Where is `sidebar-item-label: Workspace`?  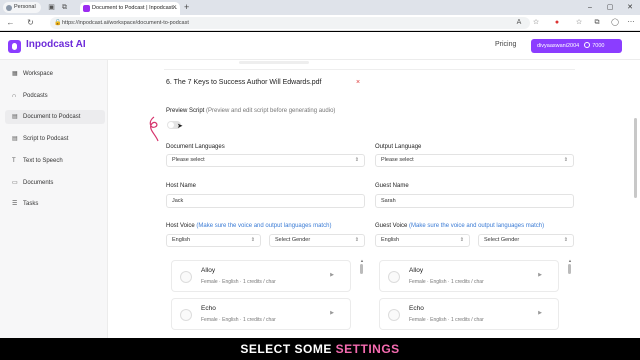 sidebar-item-label: Workspace is located at coordinates (38, 74).